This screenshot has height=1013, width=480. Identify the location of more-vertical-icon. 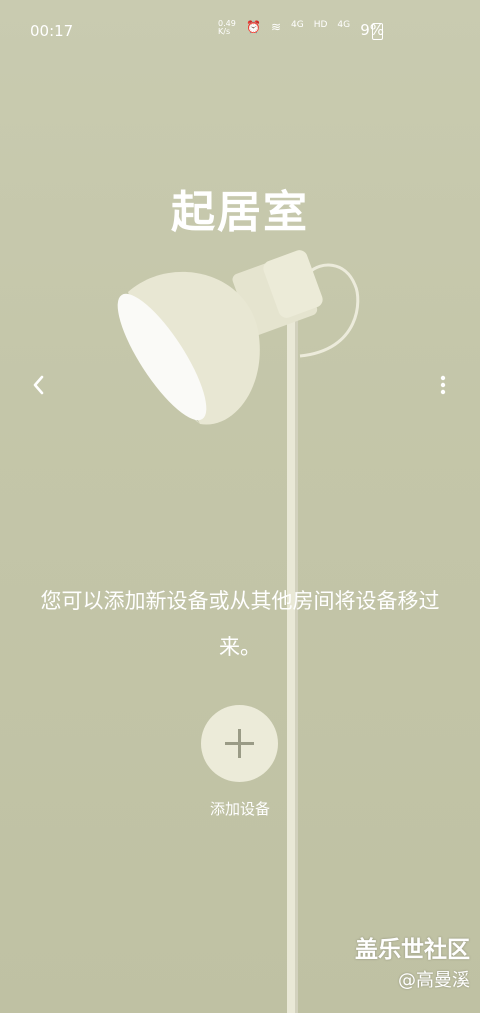
(443, 385).